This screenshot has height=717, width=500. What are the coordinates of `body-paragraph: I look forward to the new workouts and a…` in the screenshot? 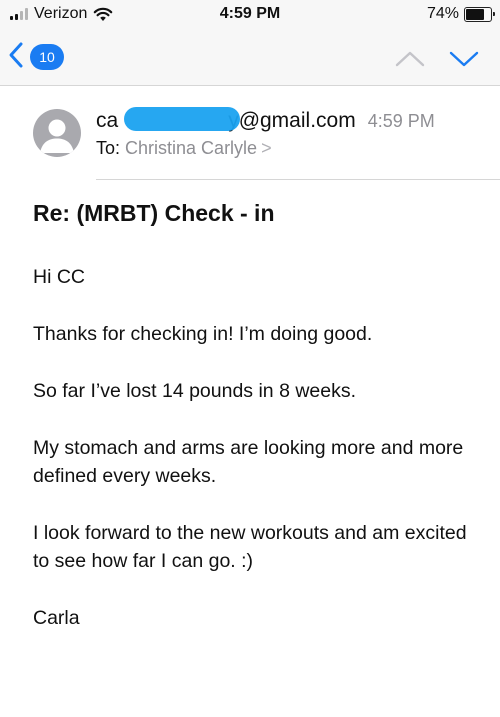 It's located at (250, 547).